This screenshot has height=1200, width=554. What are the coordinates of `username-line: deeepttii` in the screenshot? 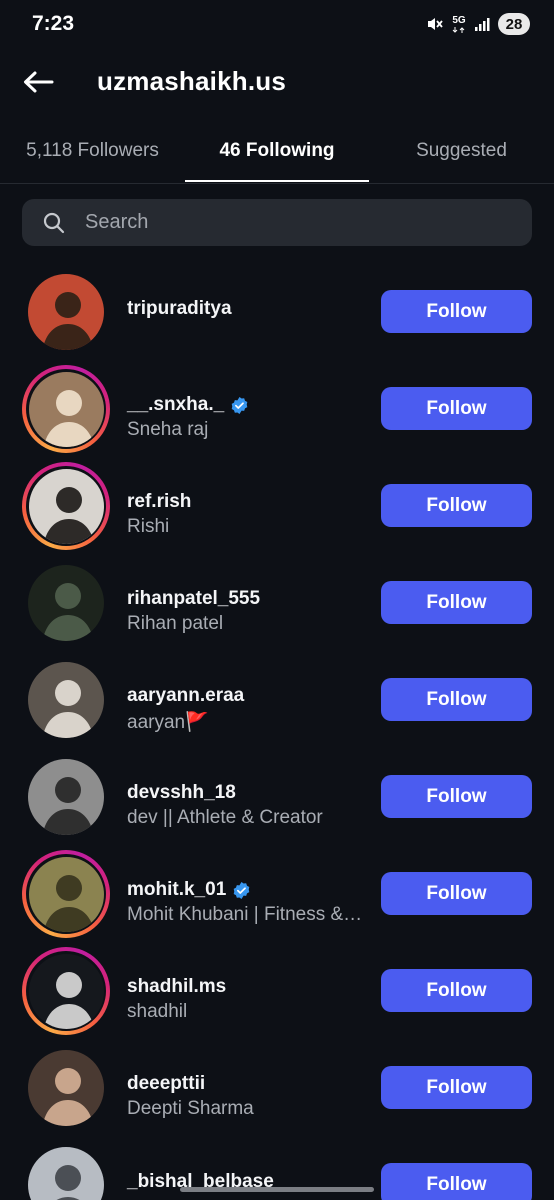 It's located at (166, 1084).